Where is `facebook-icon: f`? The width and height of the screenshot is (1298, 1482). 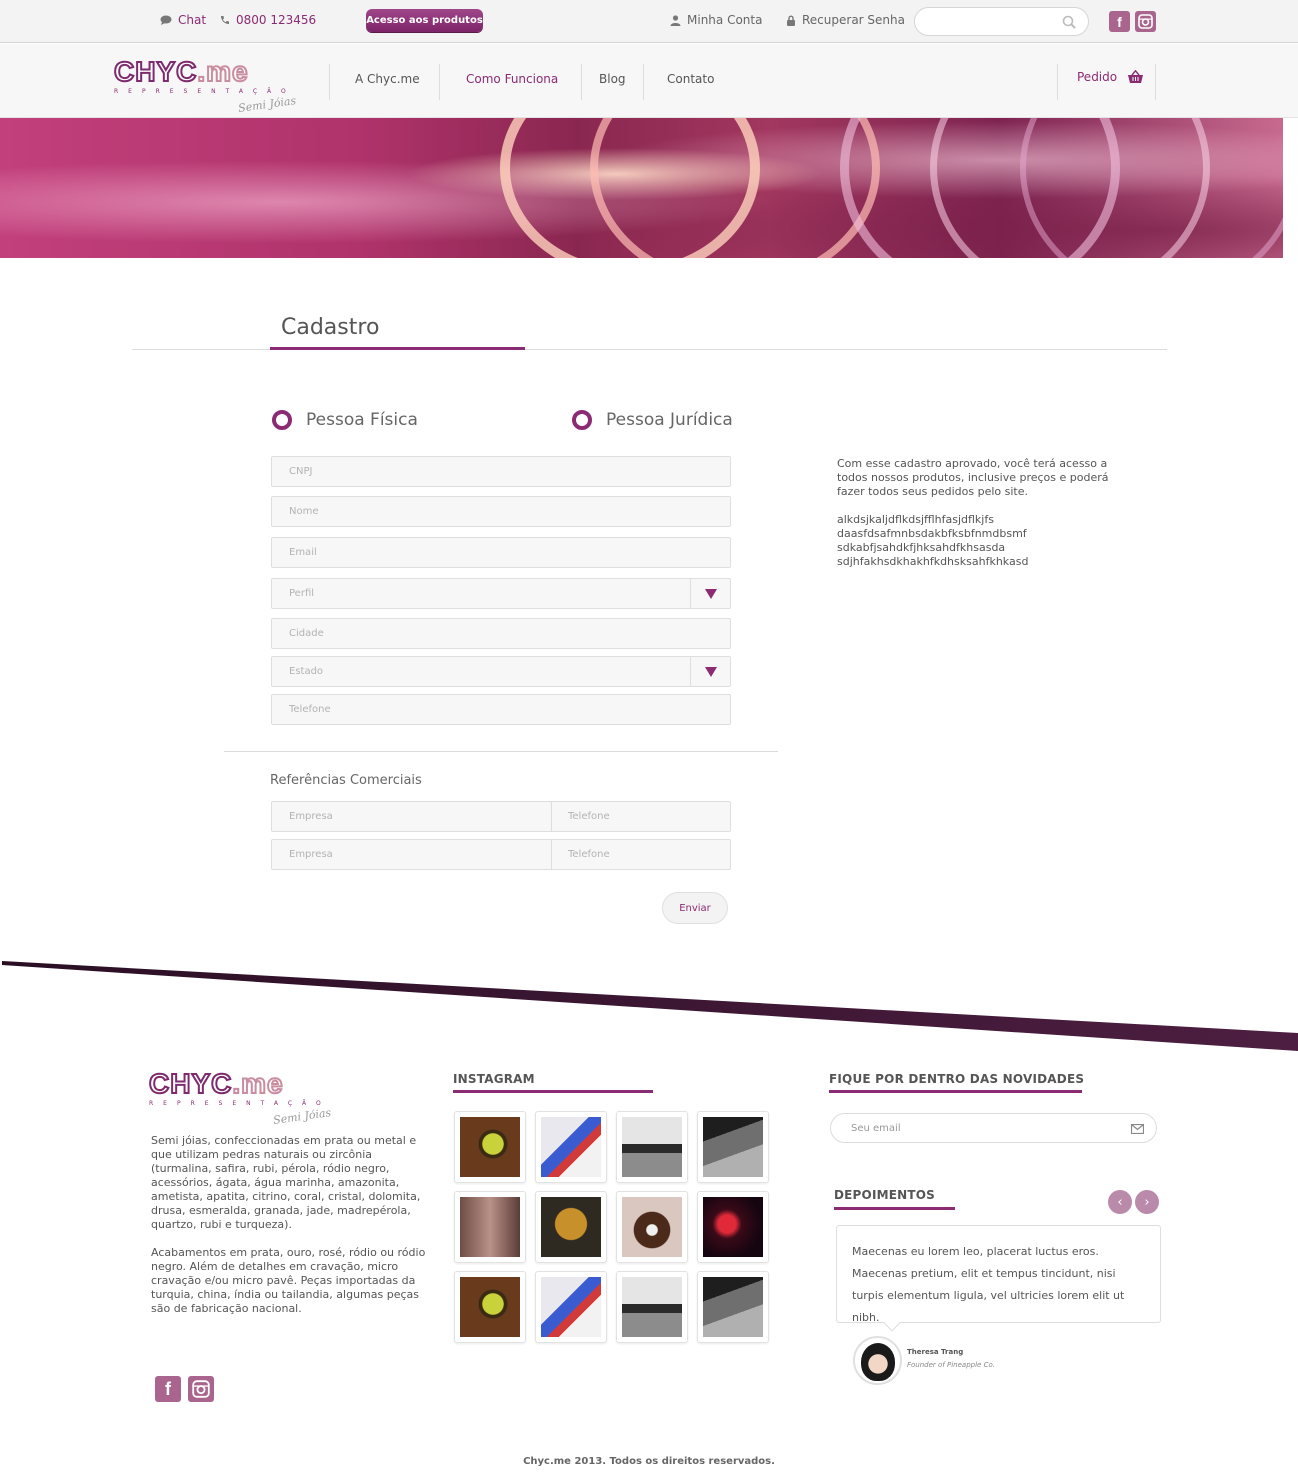 facebook-icon: f is located at coordinates (1119, 21).